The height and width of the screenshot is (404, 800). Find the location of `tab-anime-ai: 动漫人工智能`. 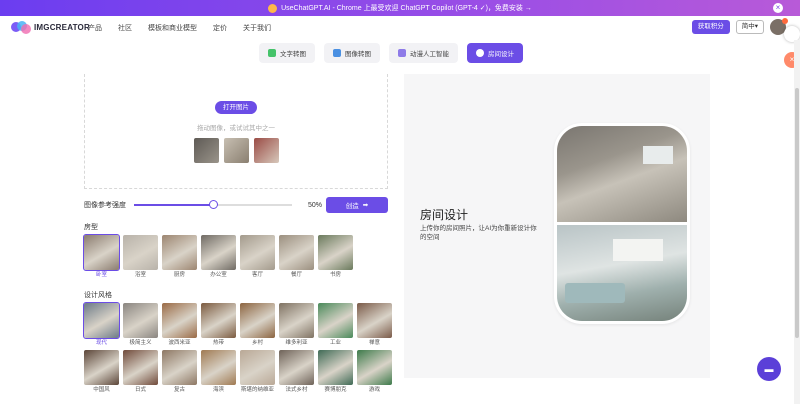

tab-anime-ai: 动漫人工智能 is located at coordinates (423, 53).